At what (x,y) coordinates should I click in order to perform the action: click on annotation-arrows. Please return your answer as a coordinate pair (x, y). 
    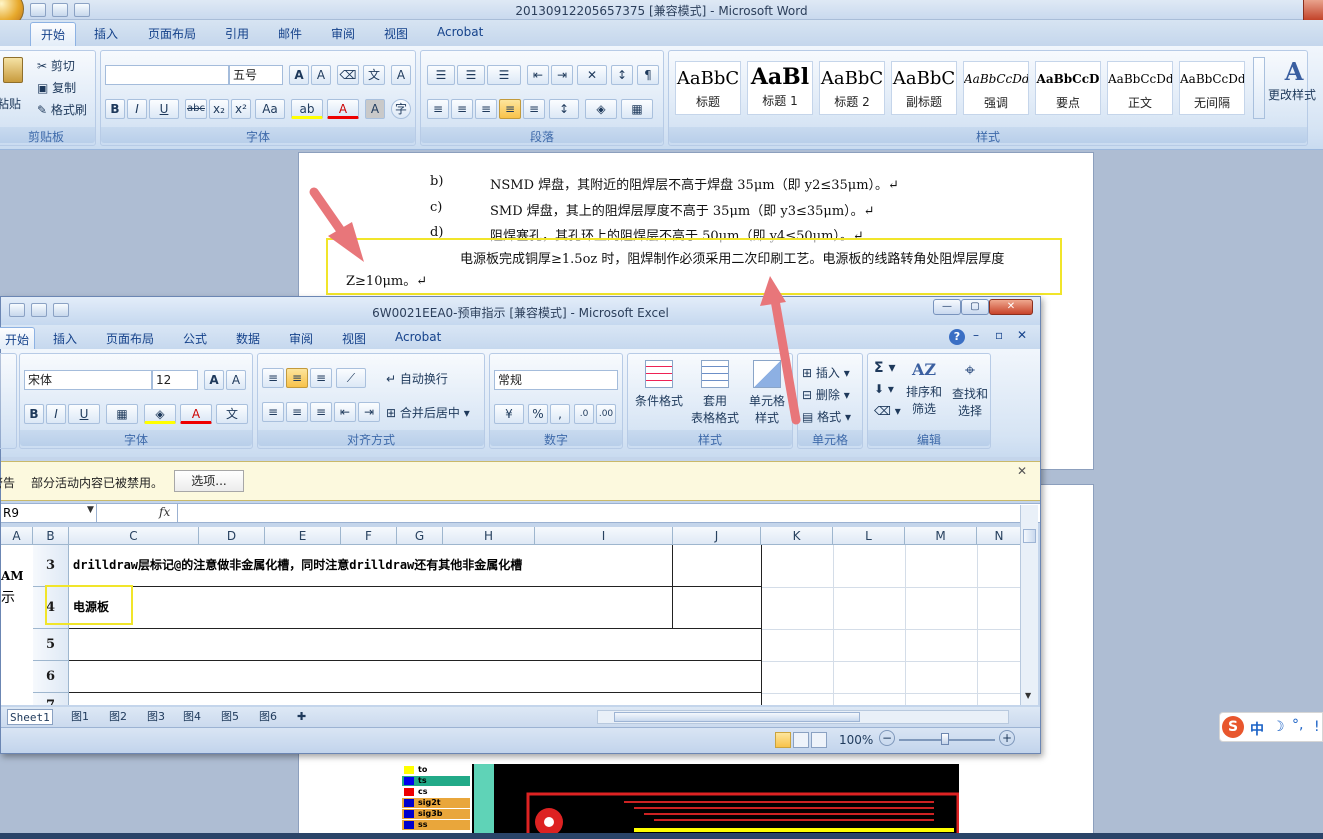
    Looking at the image, I should click on (555, 306).